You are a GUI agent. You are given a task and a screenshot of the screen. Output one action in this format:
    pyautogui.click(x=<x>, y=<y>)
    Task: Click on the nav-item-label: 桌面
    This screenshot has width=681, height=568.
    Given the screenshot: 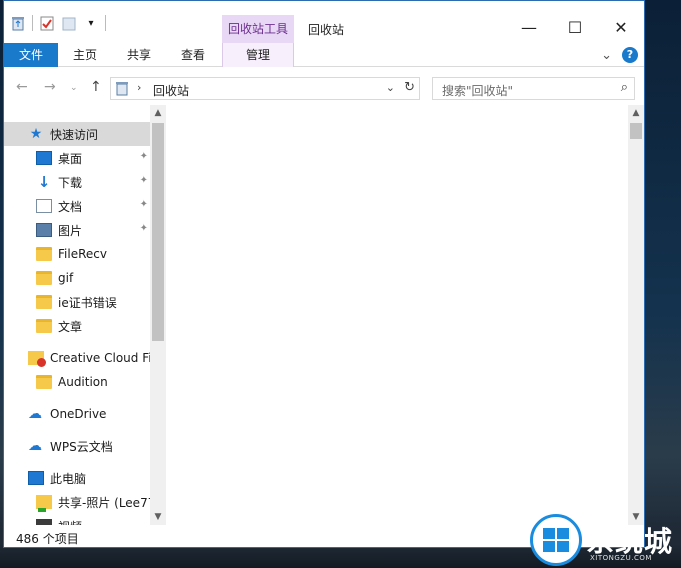 What is the action you would take?
    pyautogui.click(x=70, y=158)
    